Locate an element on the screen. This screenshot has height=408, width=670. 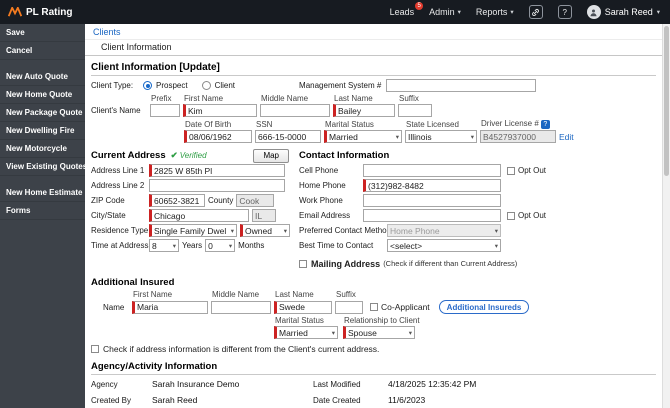
col-header-ai-relationship: Relationship to Client is located at coordinates (382, 320).